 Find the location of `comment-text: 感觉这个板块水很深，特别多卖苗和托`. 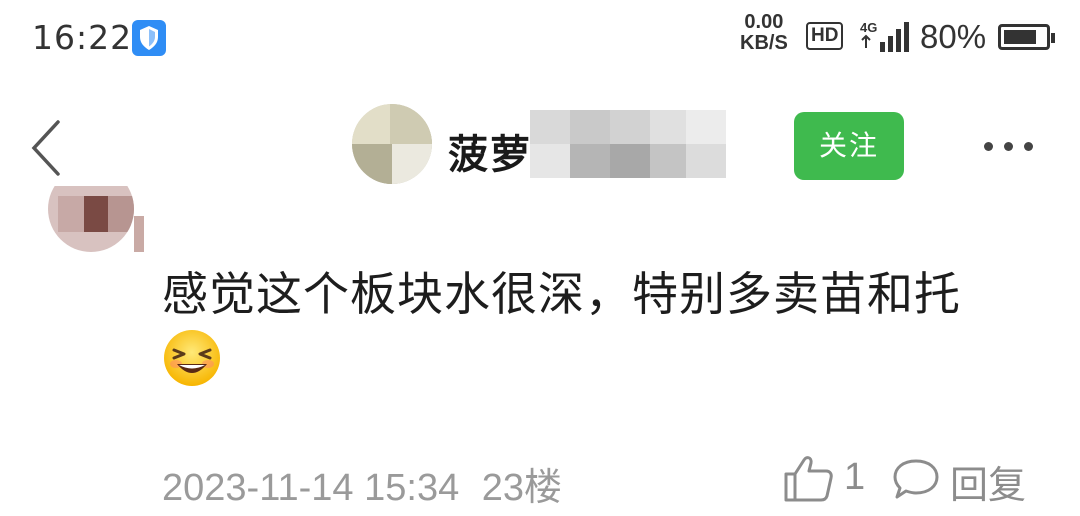

comment-text: 感觉这个板块水很深，特别多卖苗和托 is located at coordinates (561, 294).